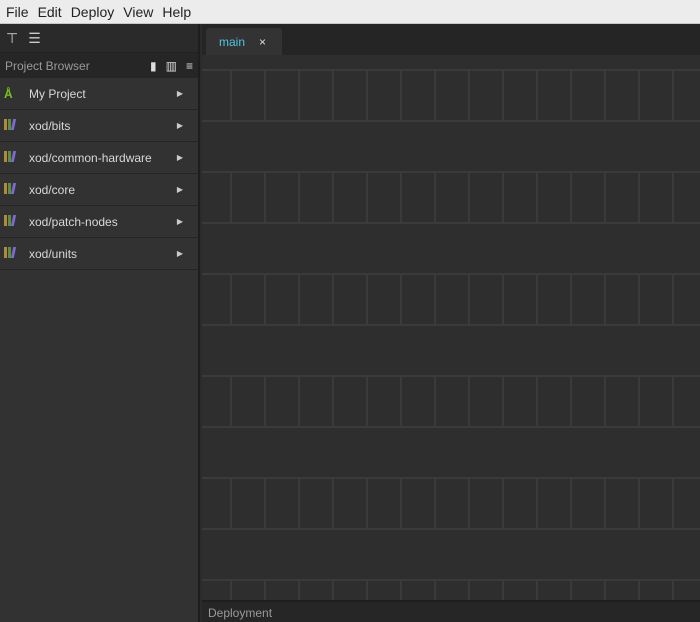  Describe the element at coordinates (262, 42) in the screenshot. I see `close-icon: ×` at that location.